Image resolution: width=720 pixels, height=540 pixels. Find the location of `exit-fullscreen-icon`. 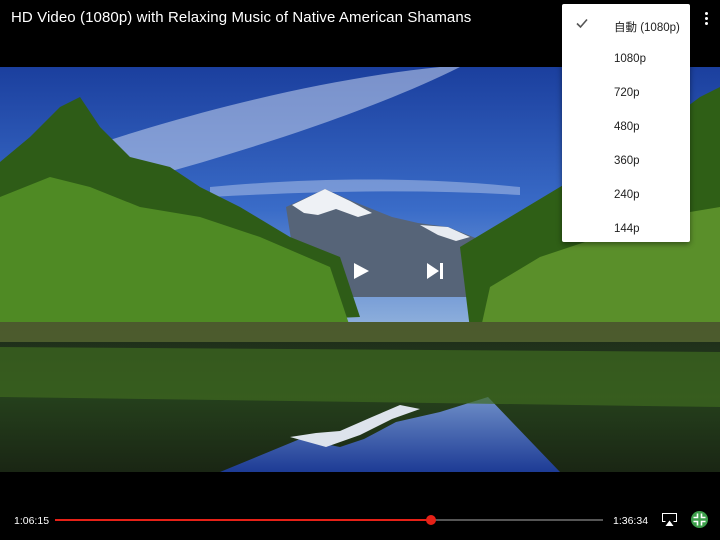

exit-fullscreen-icon is located at coordinates (699, 519).